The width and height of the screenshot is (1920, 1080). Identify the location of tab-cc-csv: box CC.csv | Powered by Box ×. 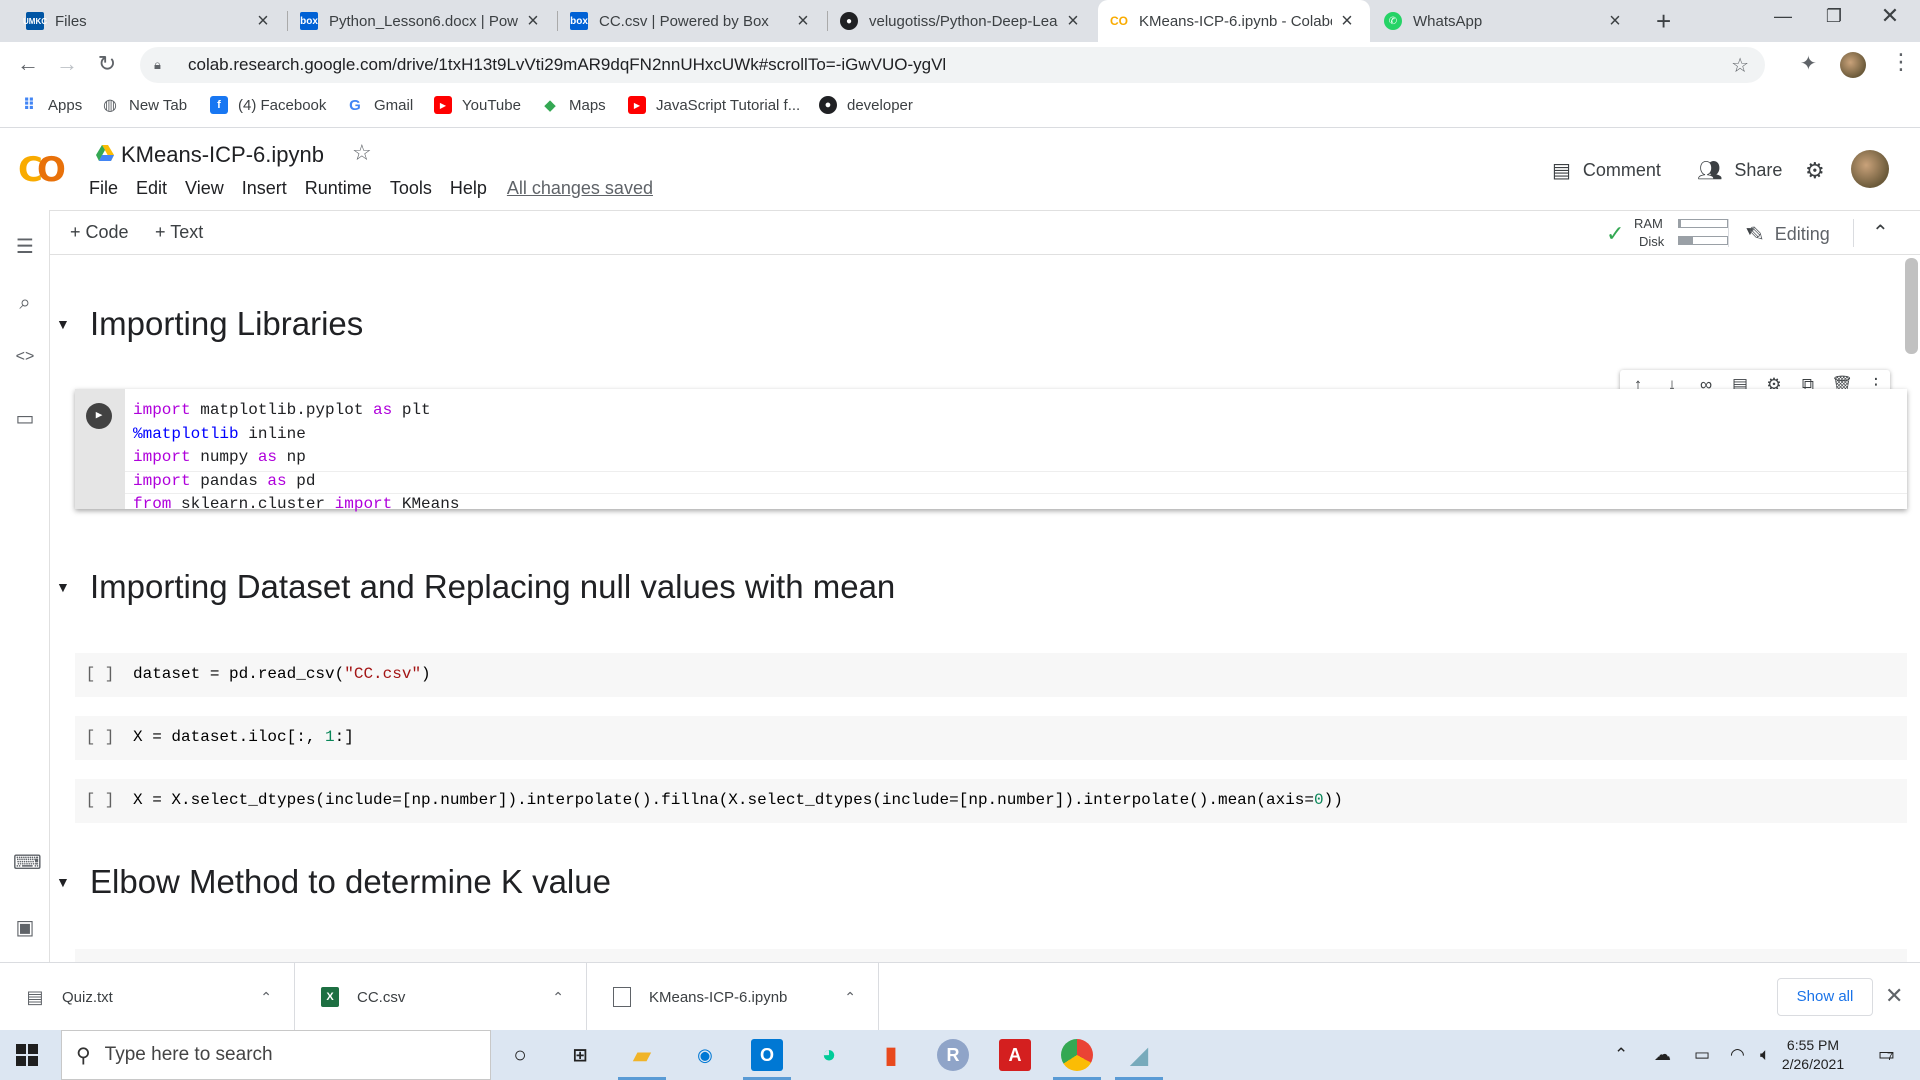
(692, 21).